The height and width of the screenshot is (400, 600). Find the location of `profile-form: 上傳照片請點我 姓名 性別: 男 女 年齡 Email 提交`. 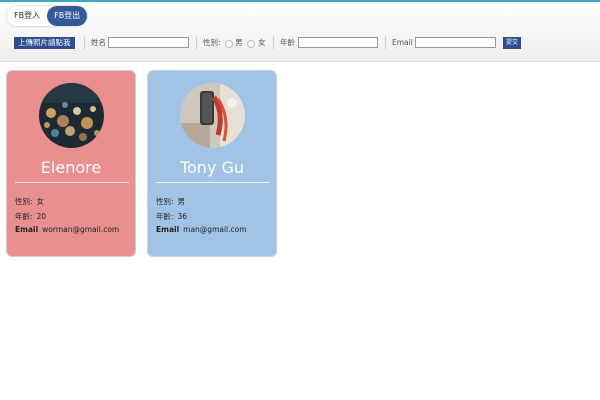

profile-form: 上傳照片請點我 姓名 性別: 男 女 年齡 Email 提交 is located at coordinates (304, 43).